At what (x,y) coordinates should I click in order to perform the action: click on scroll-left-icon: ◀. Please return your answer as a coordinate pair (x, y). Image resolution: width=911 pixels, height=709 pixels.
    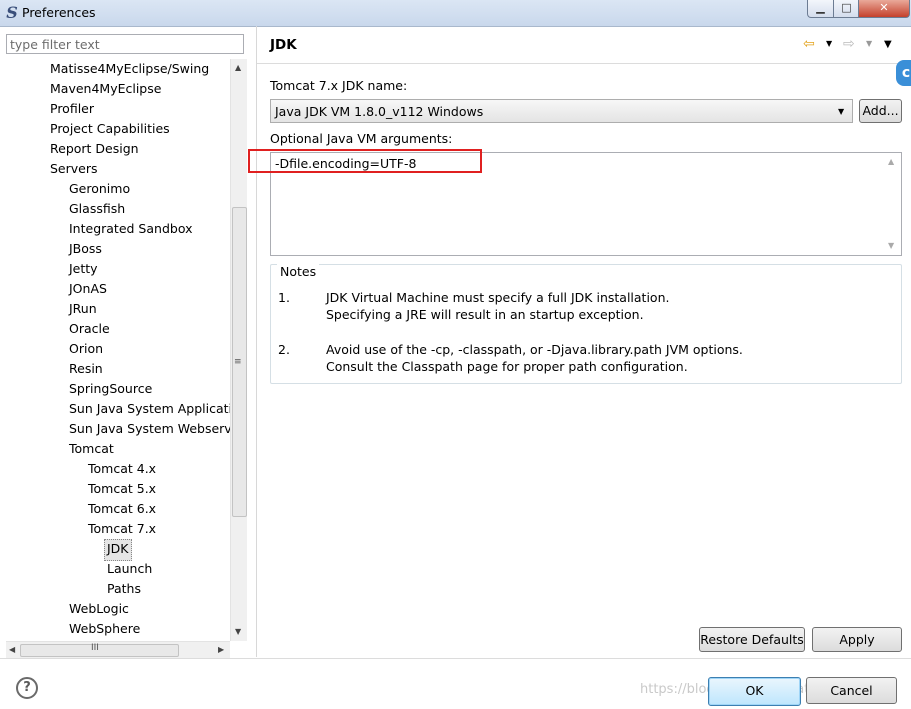
    Looking at the image, I should click on (12, 649).